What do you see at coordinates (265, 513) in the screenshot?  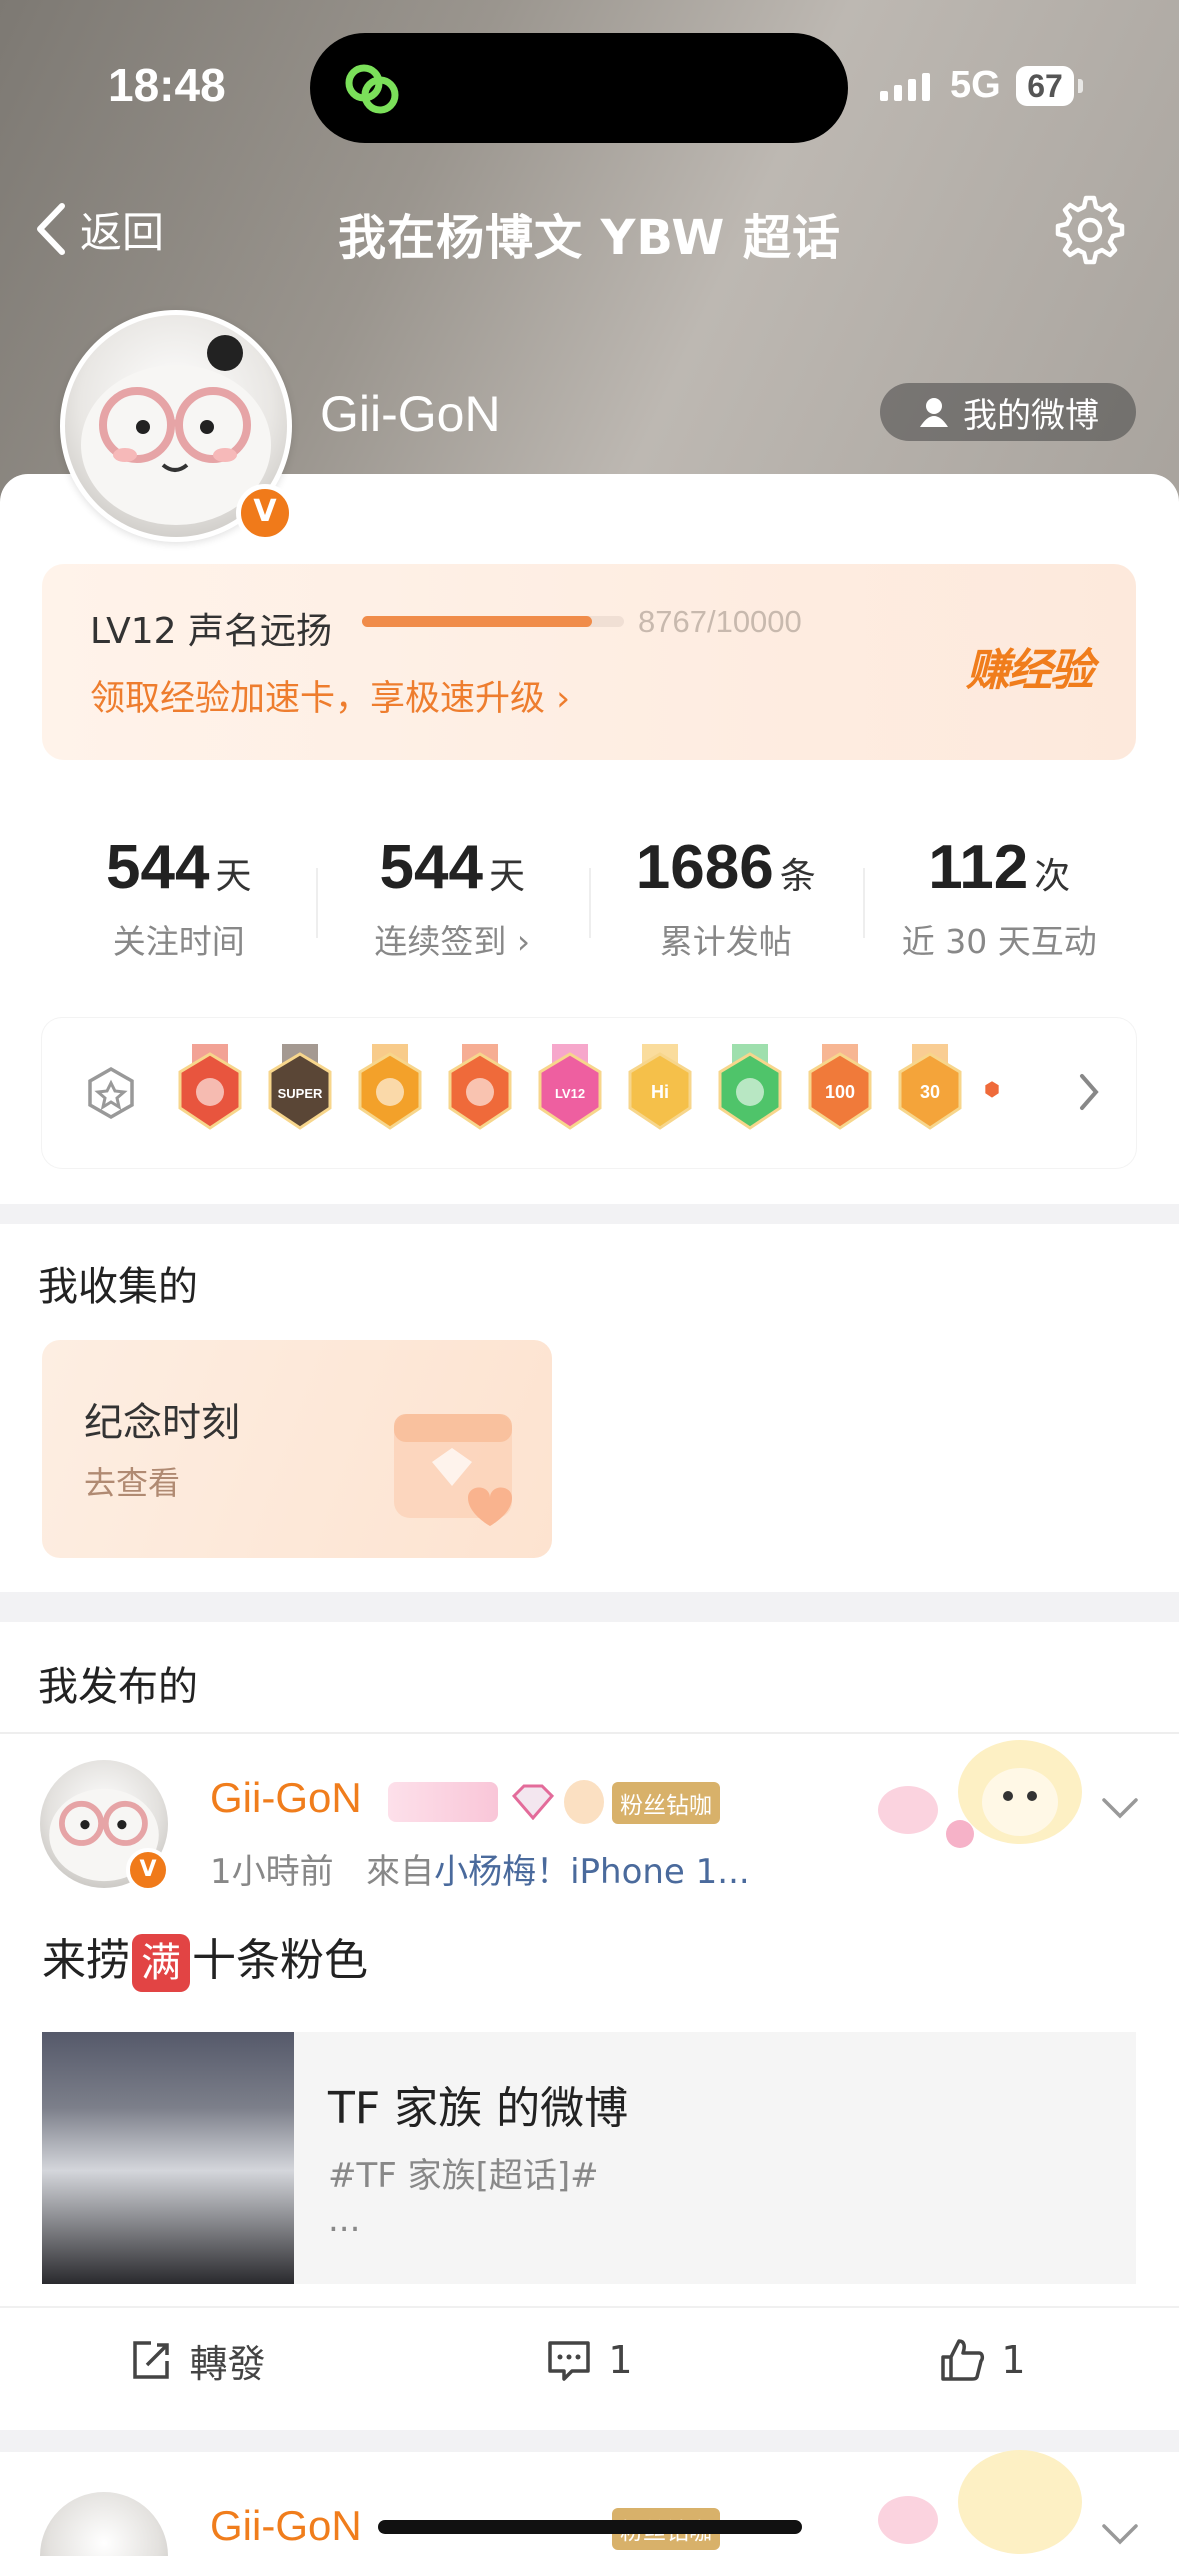 I see `verified-badge: V` at bounding box center [265, 513].